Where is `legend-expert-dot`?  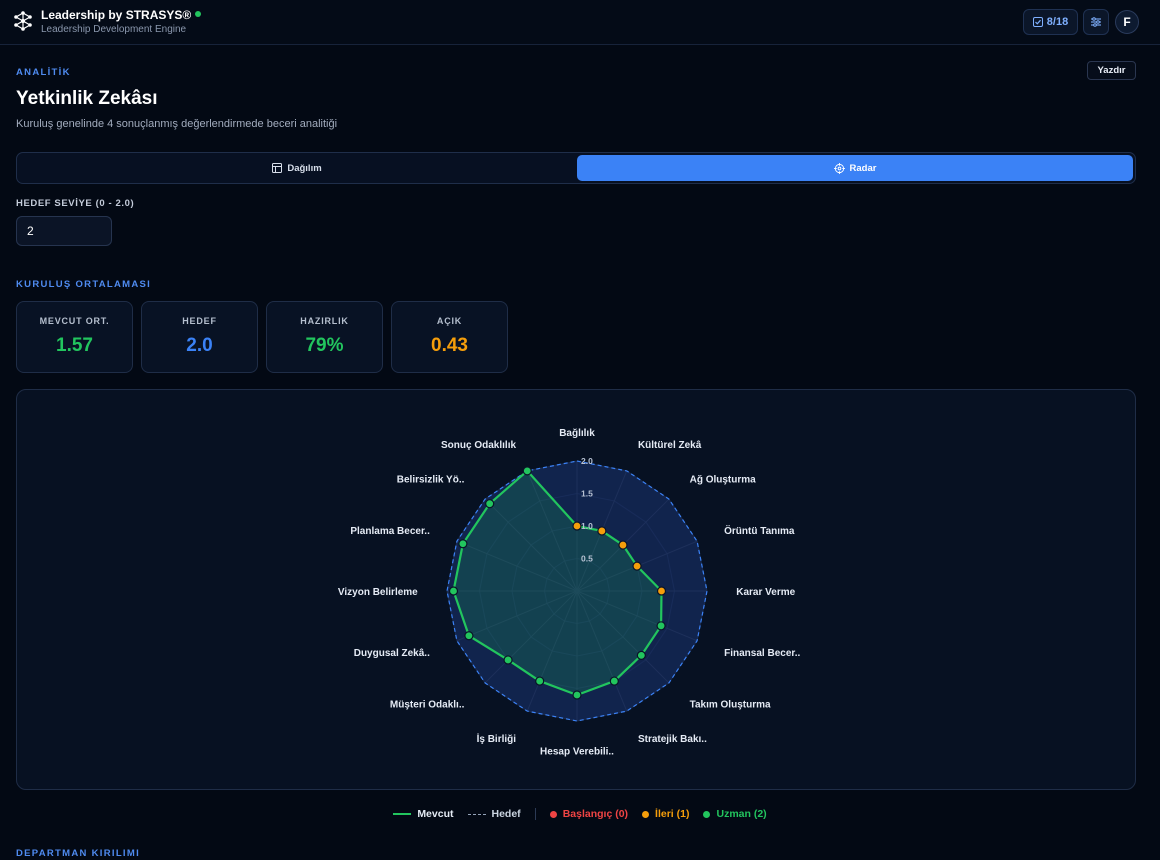 legend-expert-dot is located at coordinates (707, 814).